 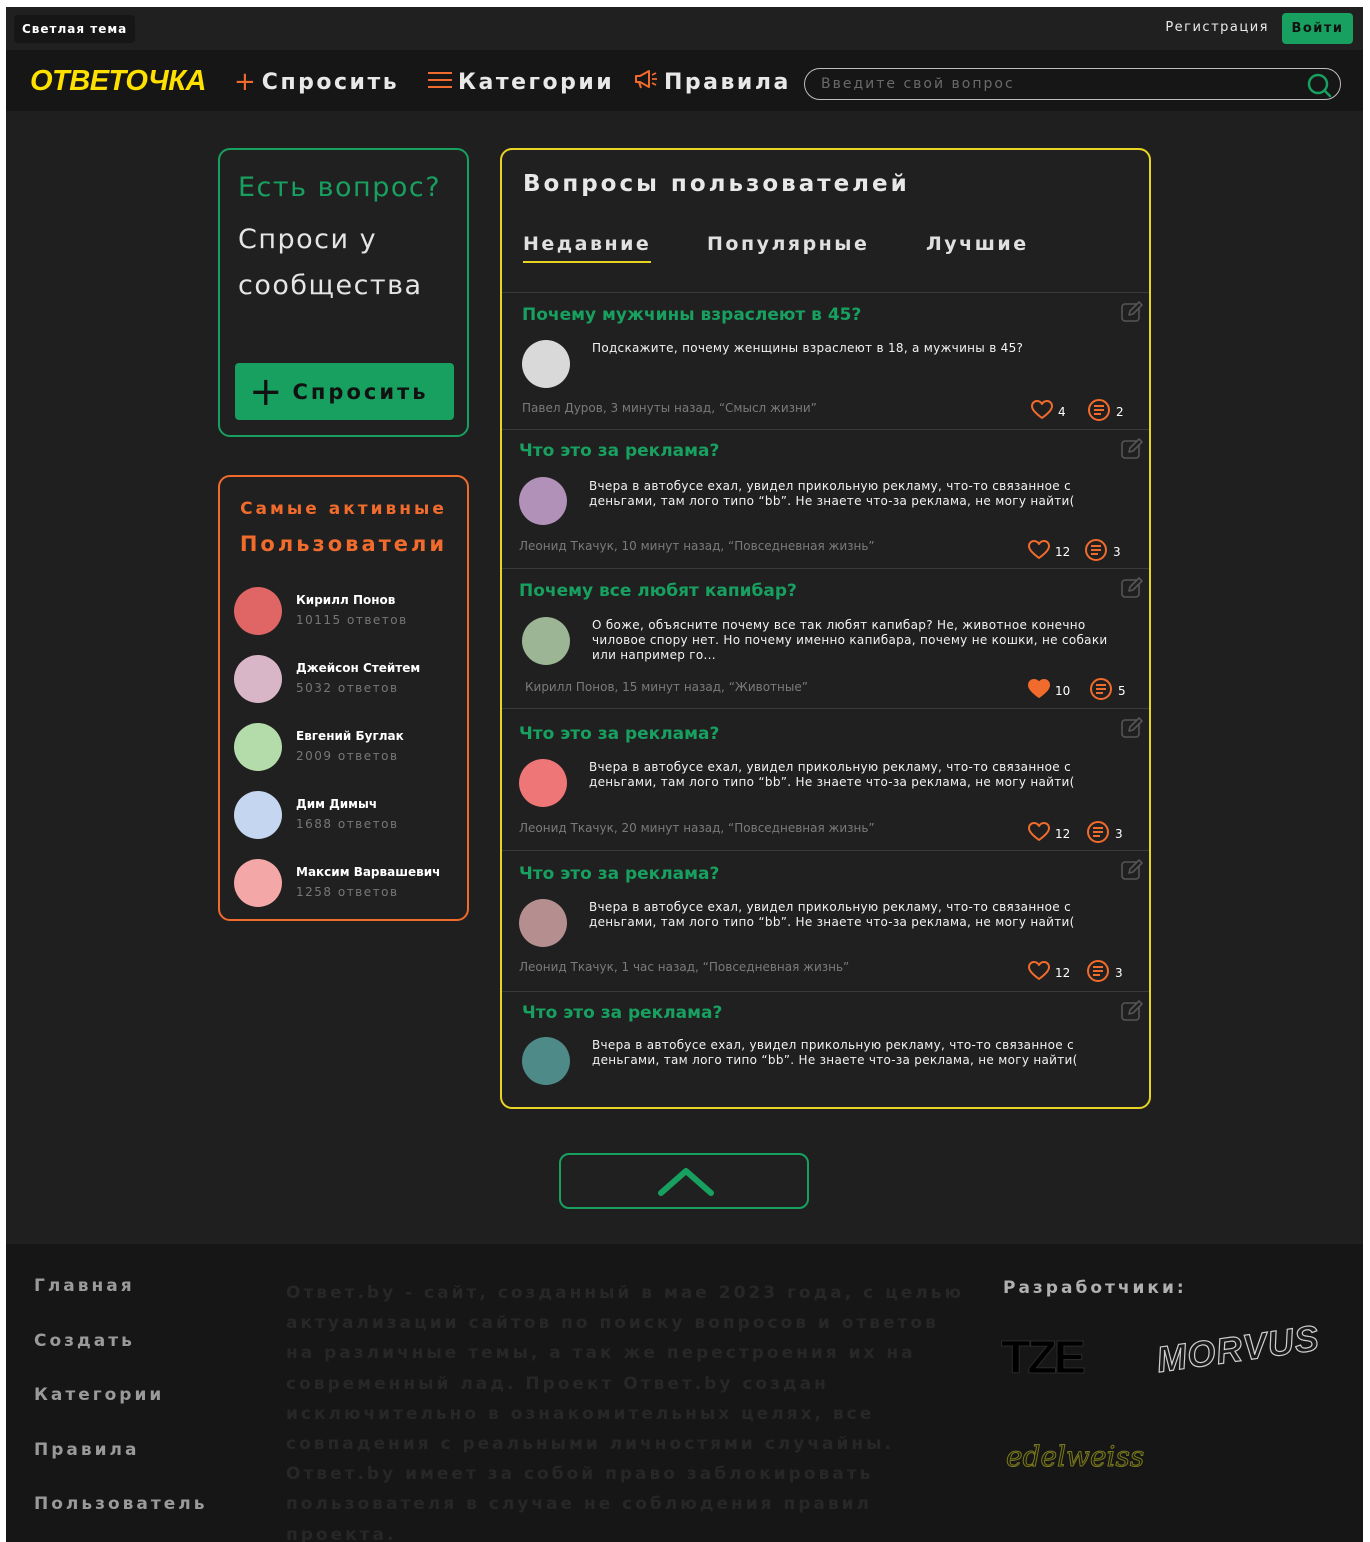 I want to click on user-answer-count: 1258 ответов, so click(x=347, y=892).